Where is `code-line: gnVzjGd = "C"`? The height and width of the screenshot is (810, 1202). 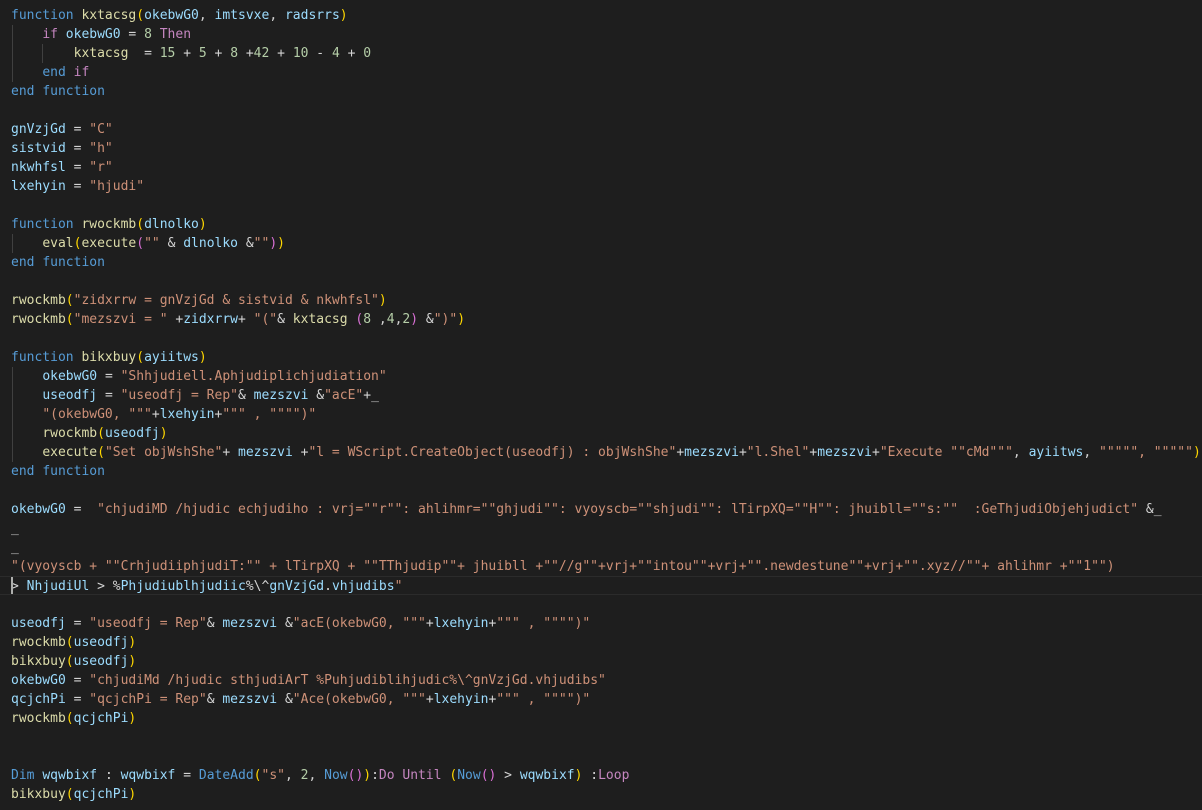 code-line: gnVzjGd = "C" is located at coordinates (601, 129).